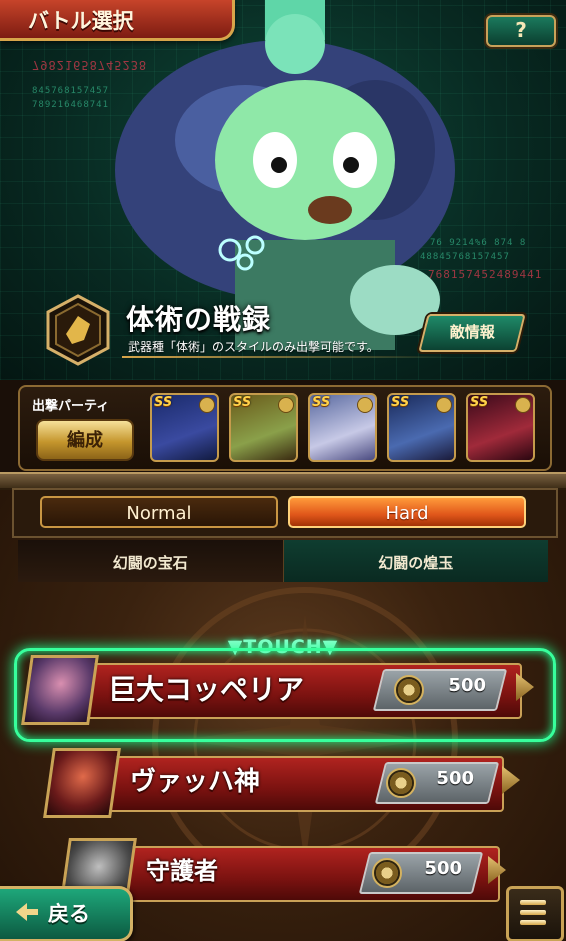  I want to click on back-label: 戻る, so click(69, 914).